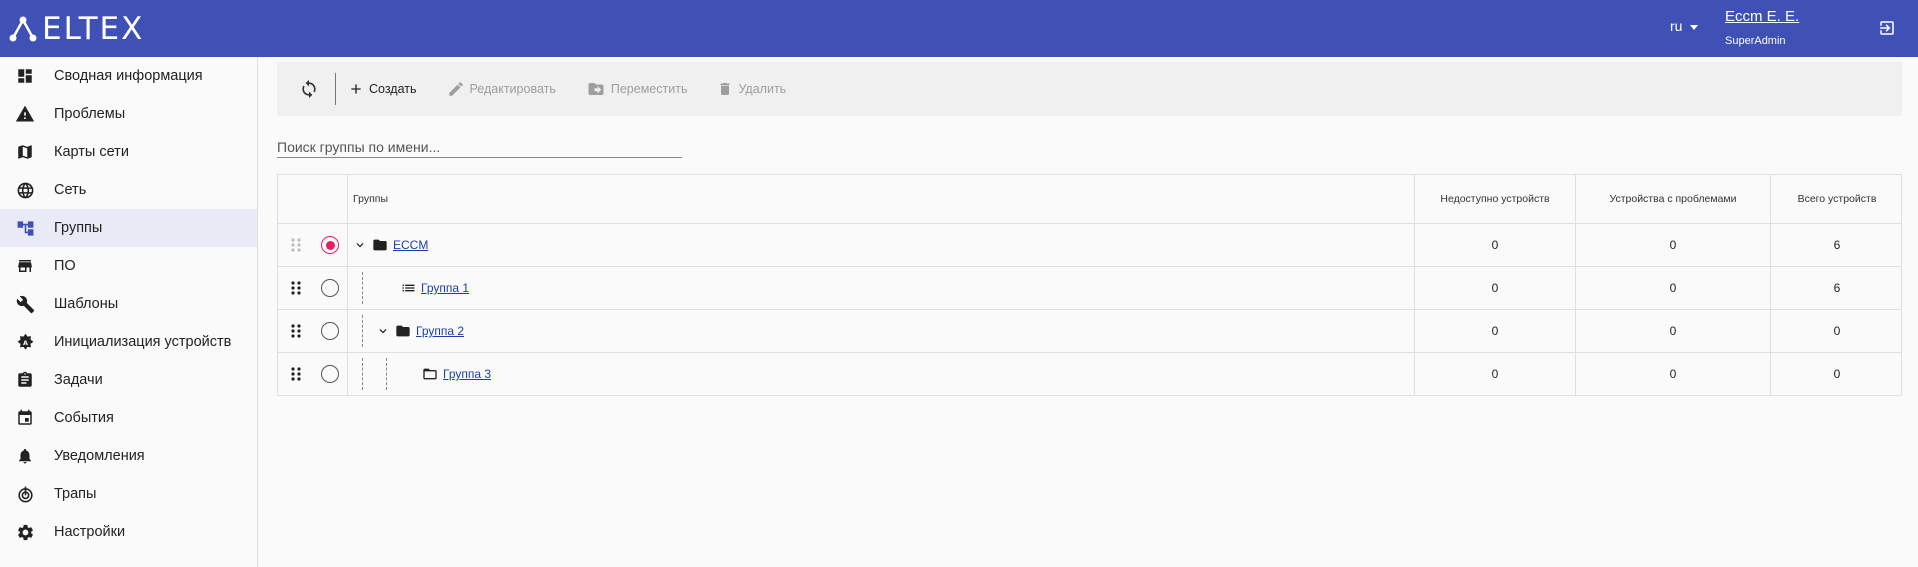  Describe the element at coordinates (1676, 26) in the screenshot. I see `language-value: ru` at that location.